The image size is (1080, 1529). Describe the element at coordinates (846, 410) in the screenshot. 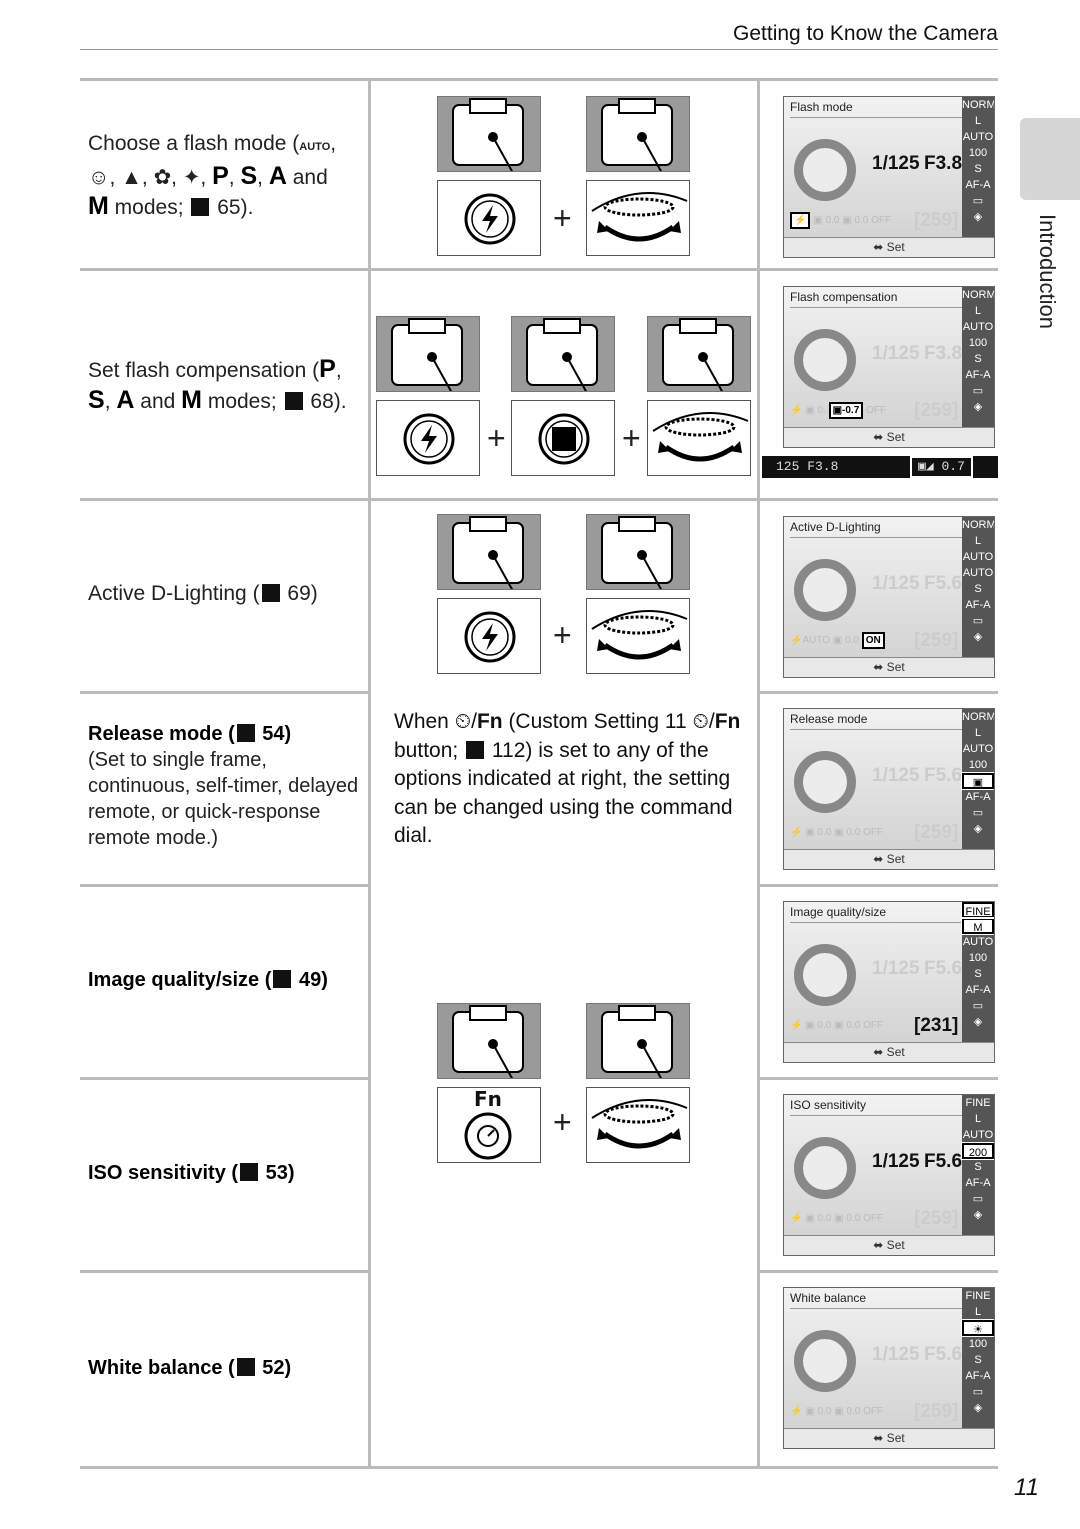

I see `lcd-bottom-item: ▣-0.7` at that location.